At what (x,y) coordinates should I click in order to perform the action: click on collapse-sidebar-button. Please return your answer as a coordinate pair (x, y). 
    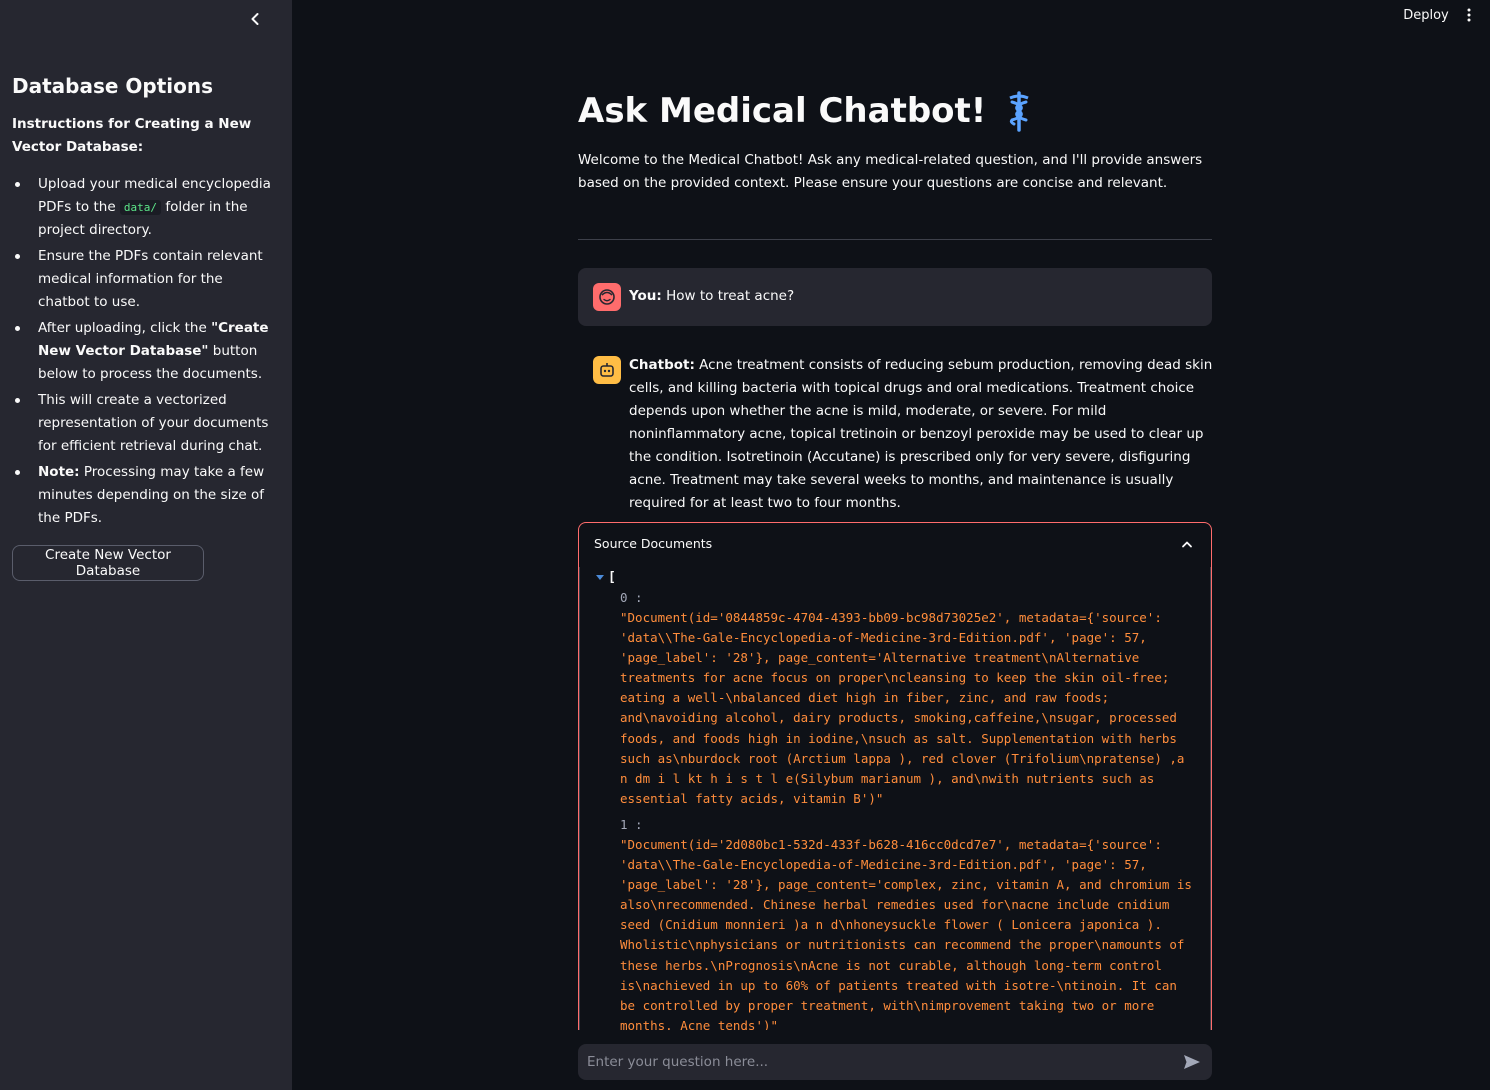
    Looking at the image, I should click on (255, 19).